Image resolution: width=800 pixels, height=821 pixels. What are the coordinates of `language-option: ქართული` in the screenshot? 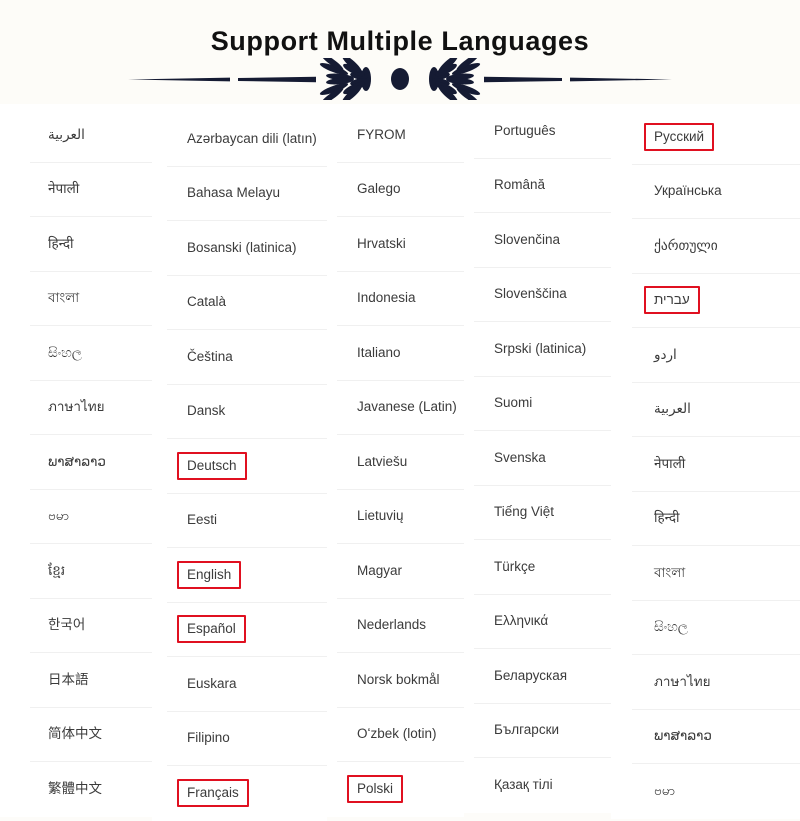 It's located at (716, 246).